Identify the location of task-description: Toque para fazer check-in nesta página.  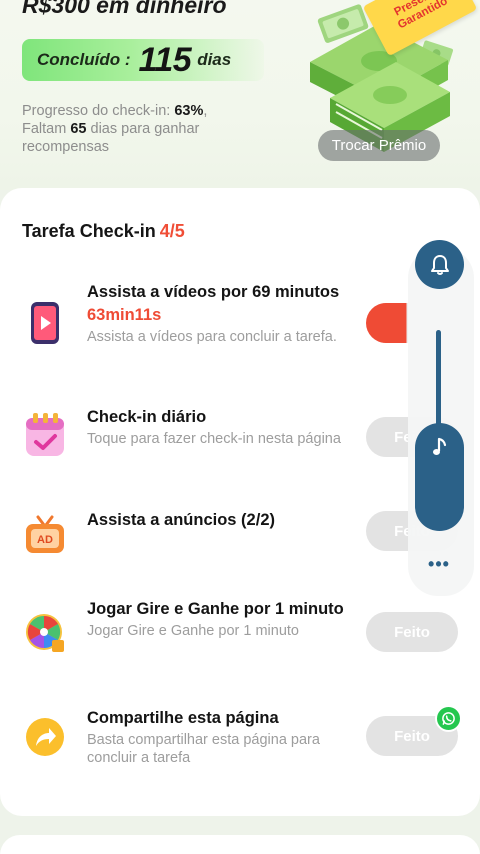
(214, 439).